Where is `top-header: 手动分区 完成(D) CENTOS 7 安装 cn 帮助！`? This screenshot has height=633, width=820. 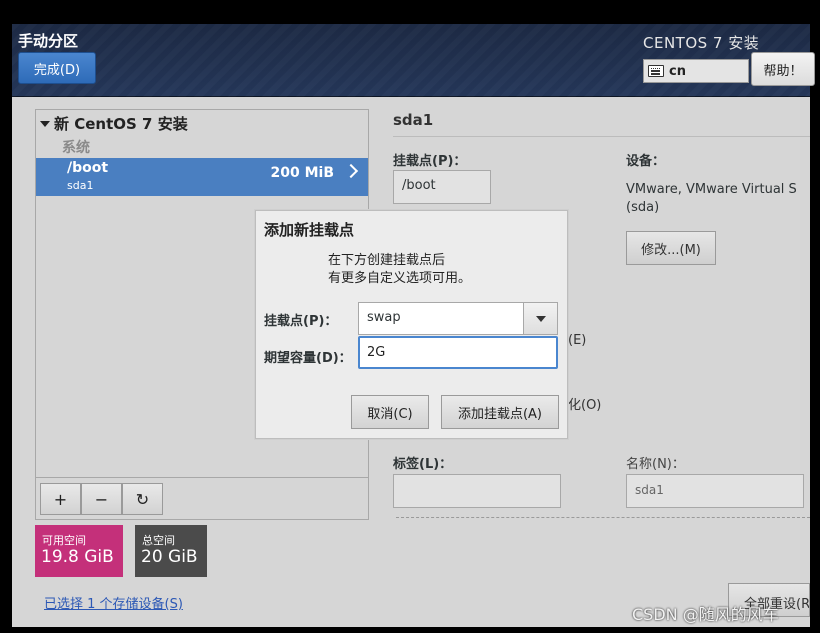 top-header: 手动分区 完成(D) CENTOS 7 安装 cn 帮助！ is located at coordinates (413, 60).